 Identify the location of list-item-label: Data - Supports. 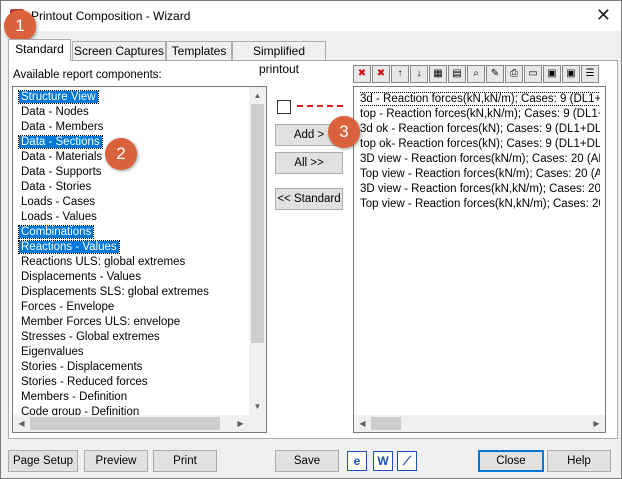
(61, 172).